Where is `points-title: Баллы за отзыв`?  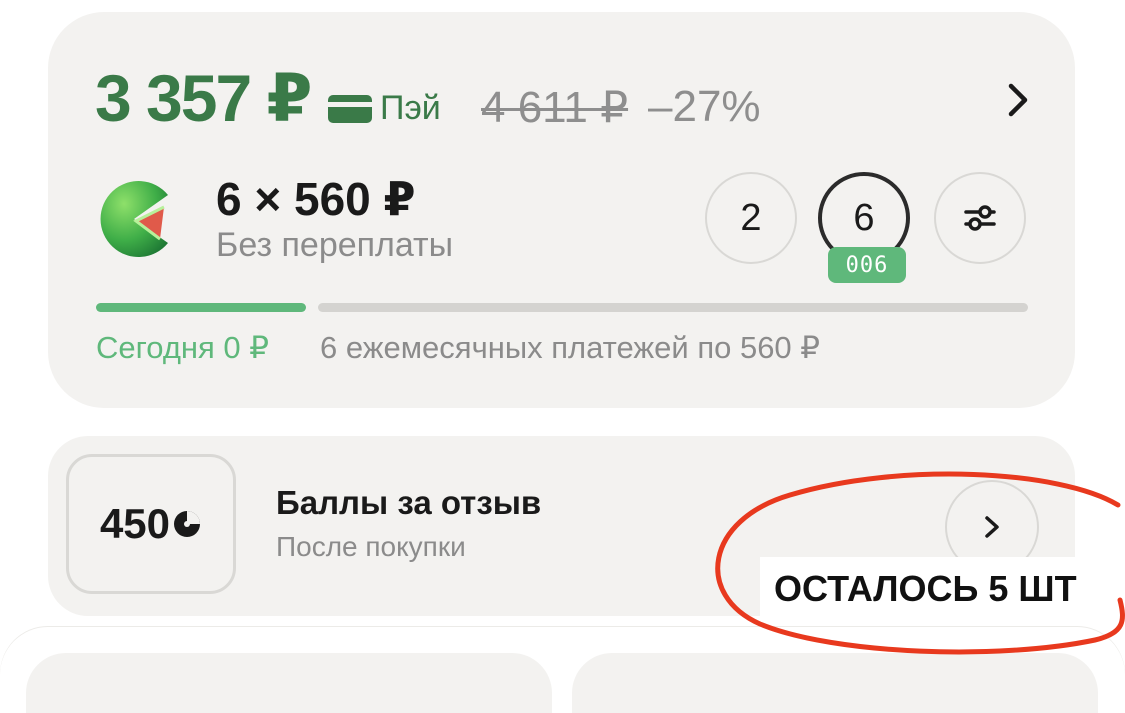 points-title: Баллы за отзыв is located at coordinates (409, 502).